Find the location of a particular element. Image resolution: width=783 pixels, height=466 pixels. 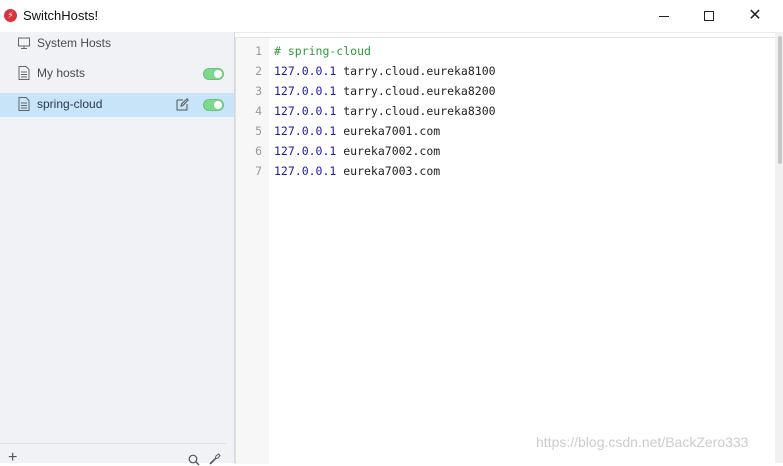

monitor-icon is located at coordinates (24, 43).